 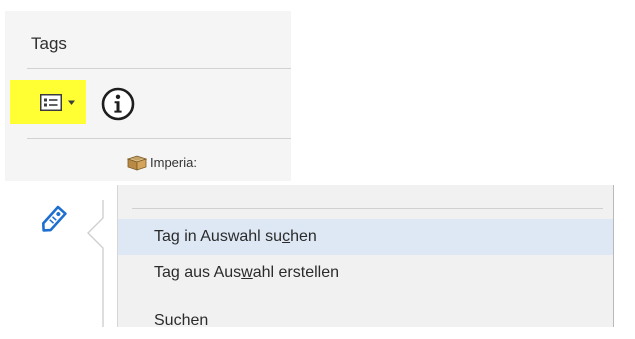 I want to click on tags-sidebar-button, so click(x=53, y=220).